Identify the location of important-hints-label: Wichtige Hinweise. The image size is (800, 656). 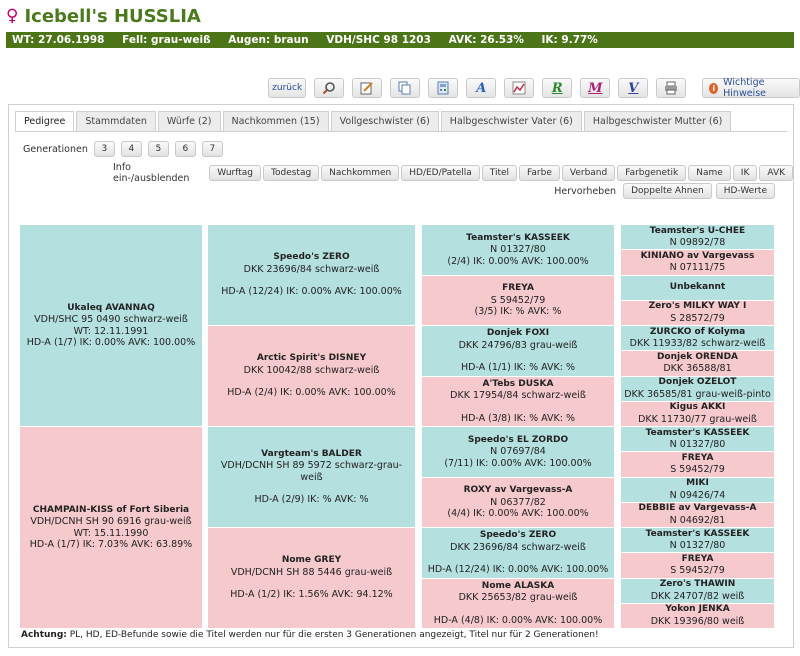
(744, 88).